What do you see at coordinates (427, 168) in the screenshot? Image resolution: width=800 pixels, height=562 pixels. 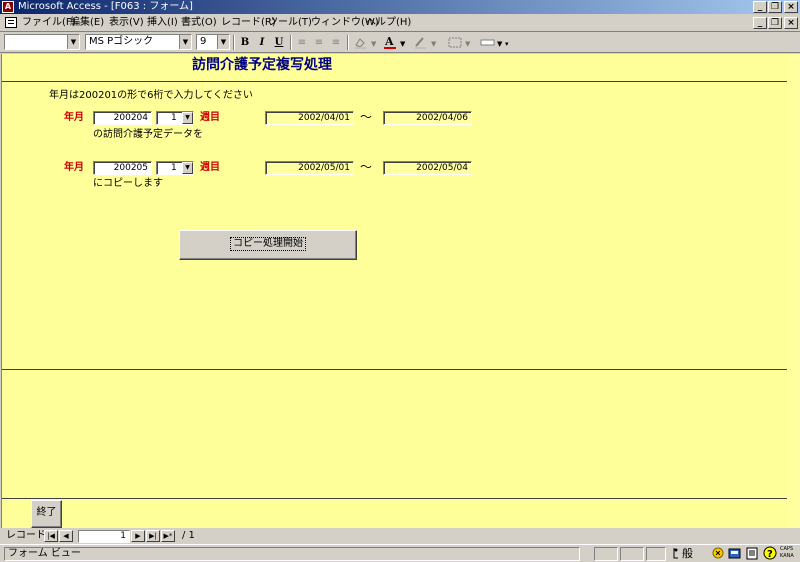 I see `target-end-date: 2002/05/04` at bounding box center [427, 168].